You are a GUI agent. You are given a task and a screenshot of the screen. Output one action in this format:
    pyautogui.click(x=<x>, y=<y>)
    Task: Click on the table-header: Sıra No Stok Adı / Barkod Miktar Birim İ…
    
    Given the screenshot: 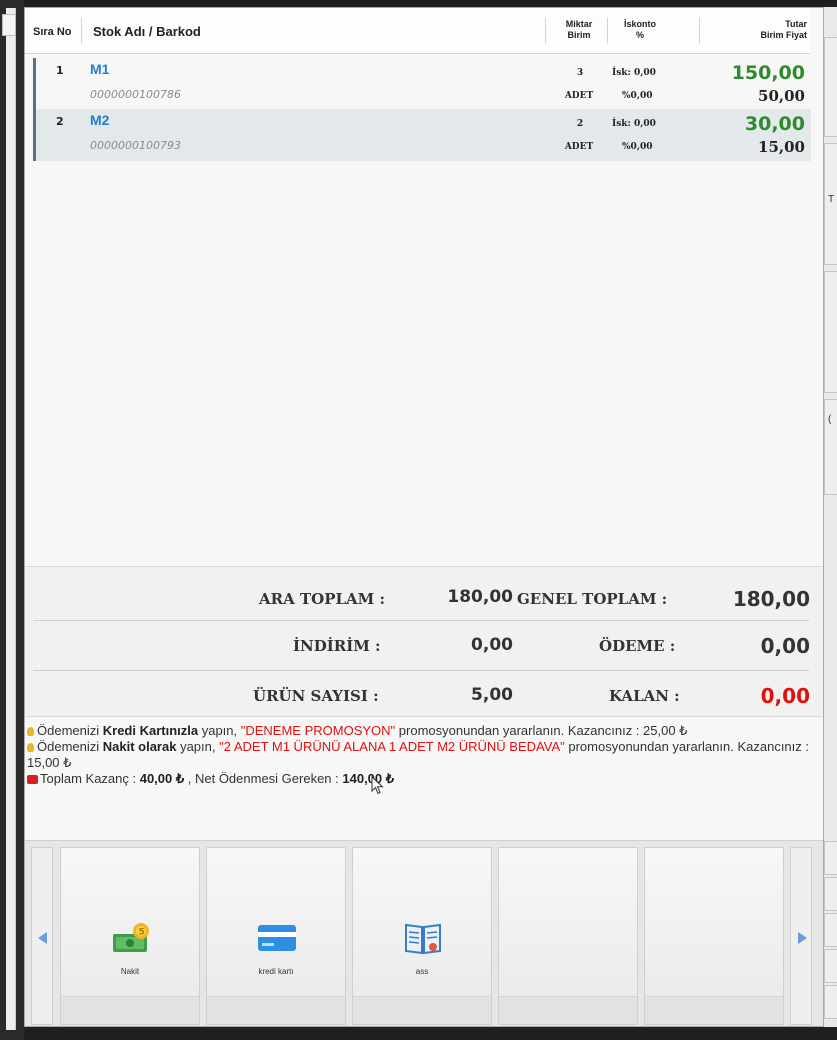 What is the action you would take?
    pyautogui.click(x=417, y=31)
    